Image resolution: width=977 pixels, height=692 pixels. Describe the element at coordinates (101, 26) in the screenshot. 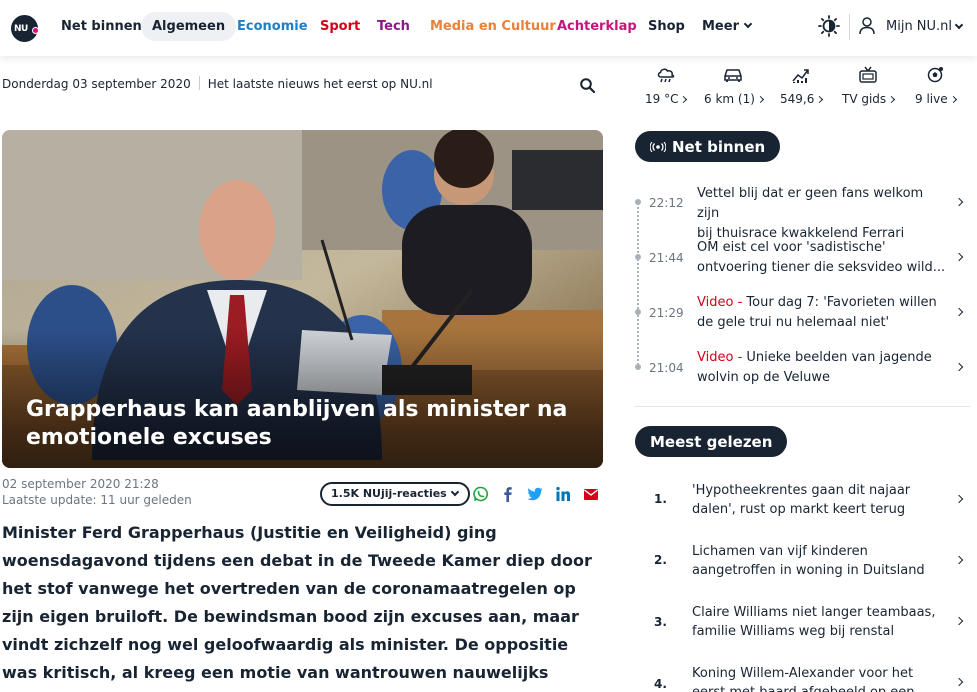

I see `nav-net-binnen: Net binnen` at that location.